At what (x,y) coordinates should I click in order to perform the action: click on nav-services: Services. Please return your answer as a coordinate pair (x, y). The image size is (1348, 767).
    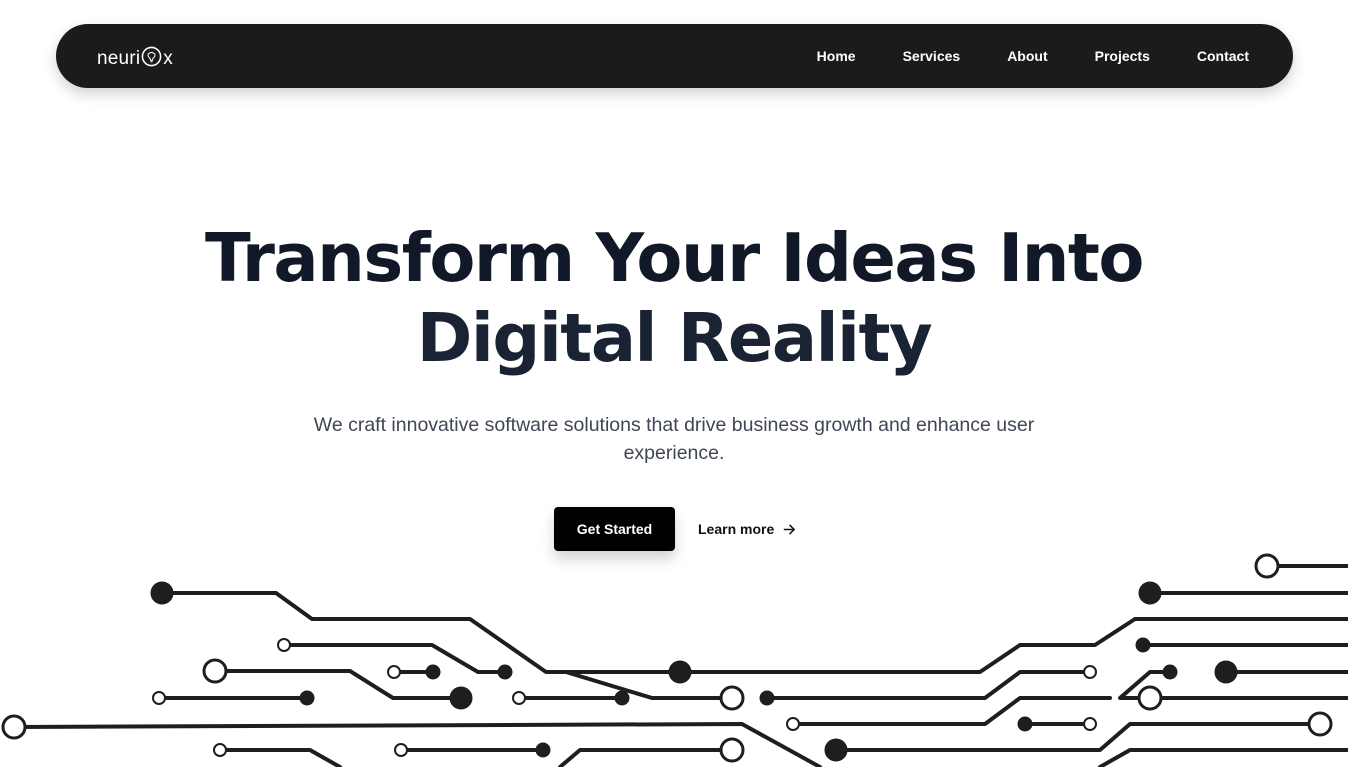
    Looking at the image, I should click on (932, 56).